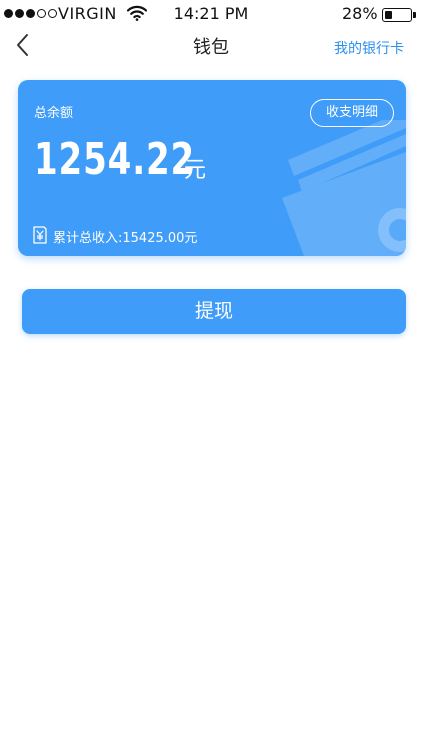 This screenshot has width=422, height=750. I want to click on total-balance-label: 总余额, so click(54, 113).